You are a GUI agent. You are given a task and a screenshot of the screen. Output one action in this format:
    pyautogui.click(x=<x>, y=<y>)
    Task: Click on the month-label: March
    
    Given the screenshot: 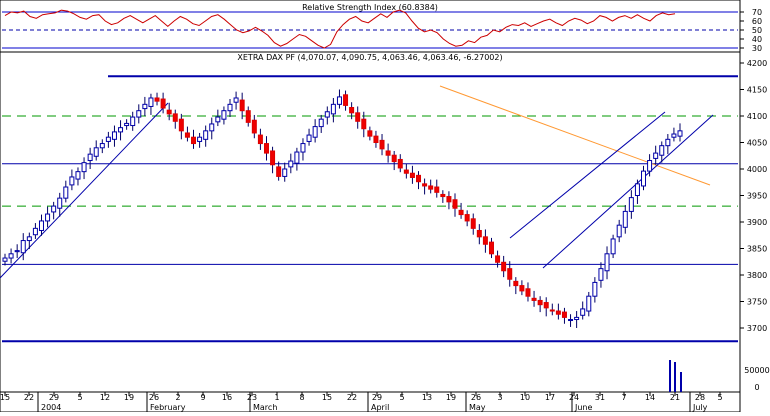 What is the action you would take?
    pyautogui.click(x=265, y=407)
    